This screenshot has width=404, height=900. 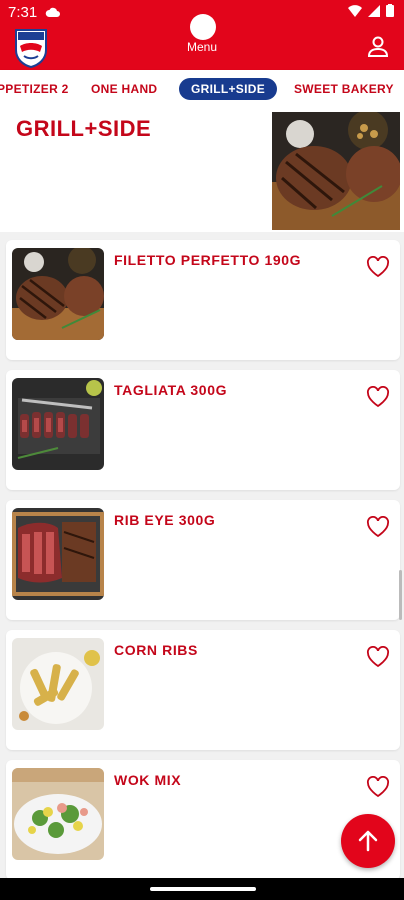 I want to click on tab-sweet-bakery: SWEET BAKERY, so click(x=344, y=89).